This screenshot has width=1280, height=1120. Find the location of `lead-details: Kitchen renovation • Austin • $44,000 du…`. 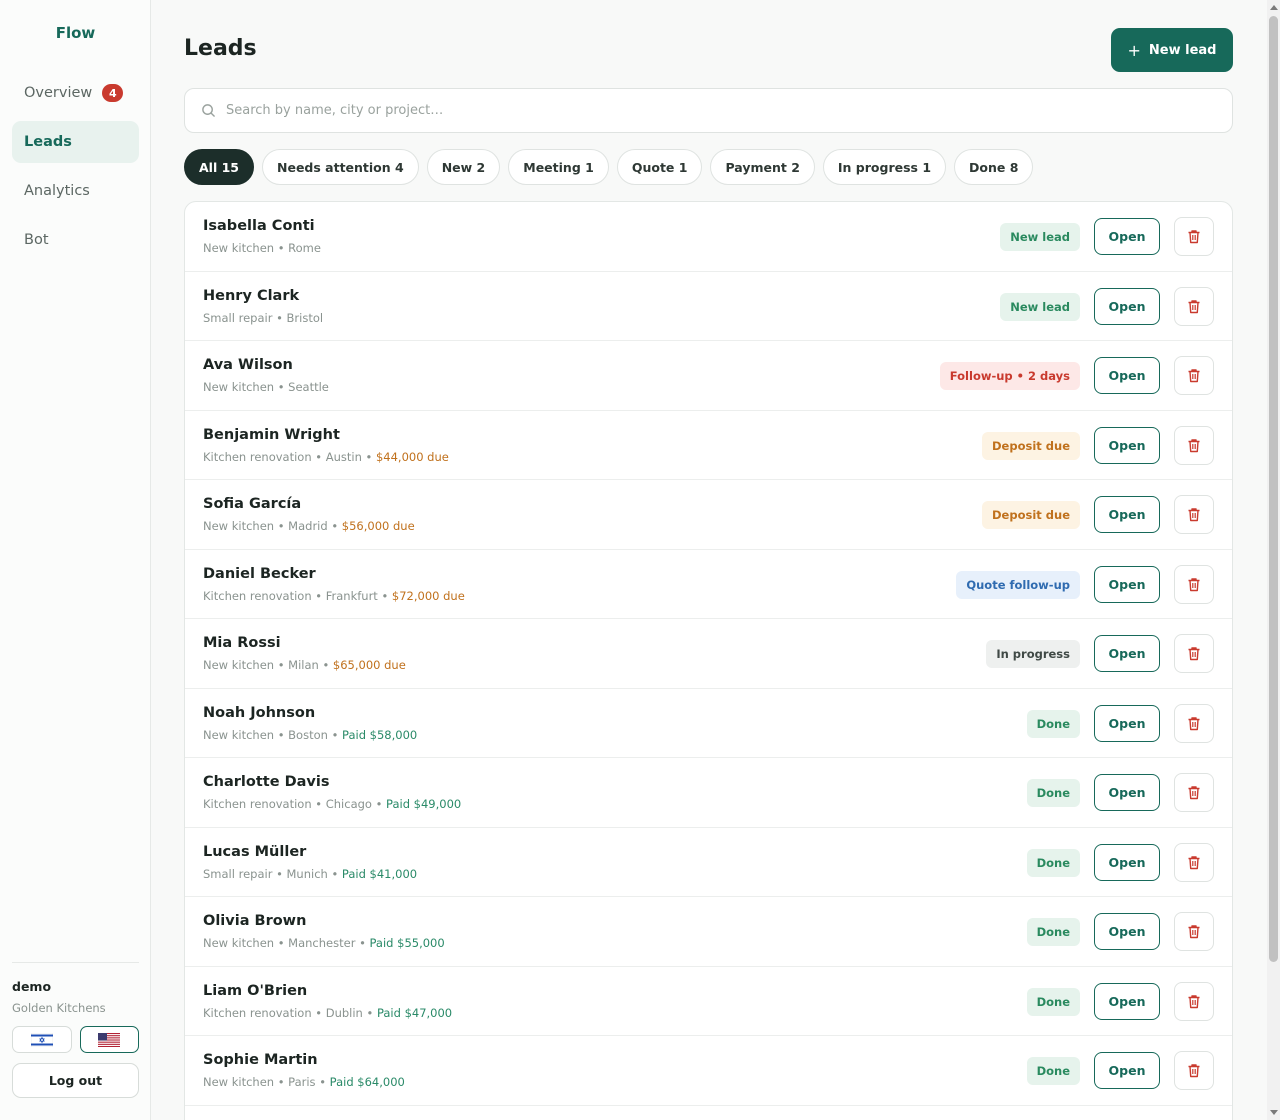

lead-details: Kitchen renovation • Austin • $44,000 du… is located at coordinates (326, 457).